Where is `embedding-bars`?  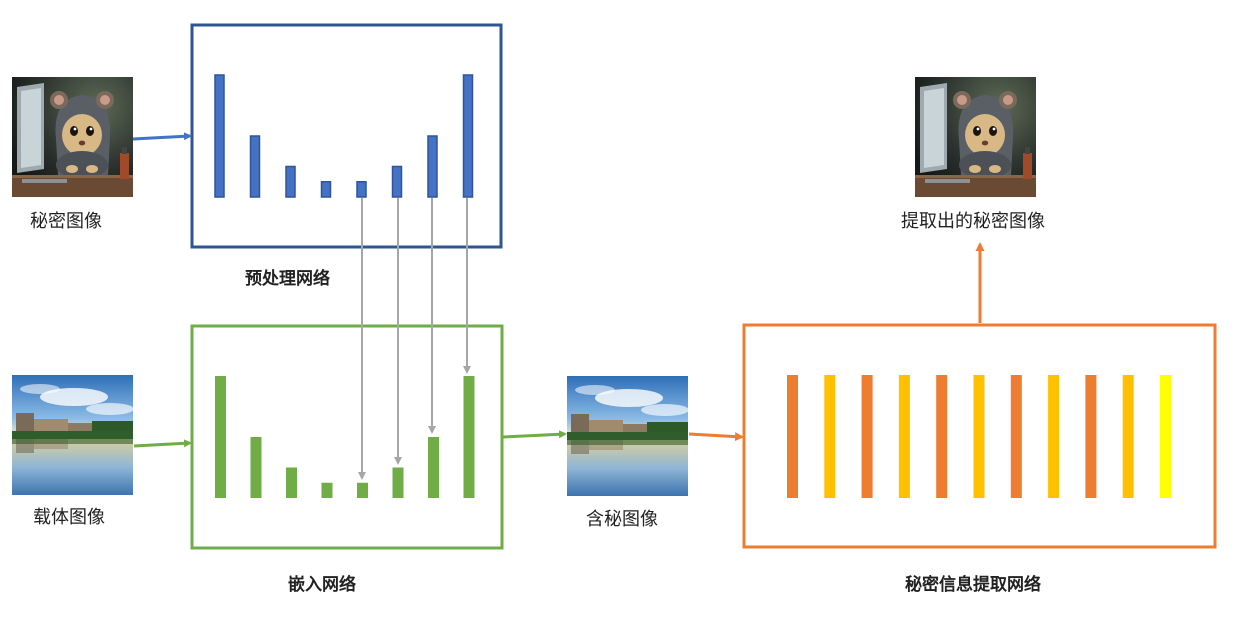 embedding-bars is located at coordinates (345, 437).